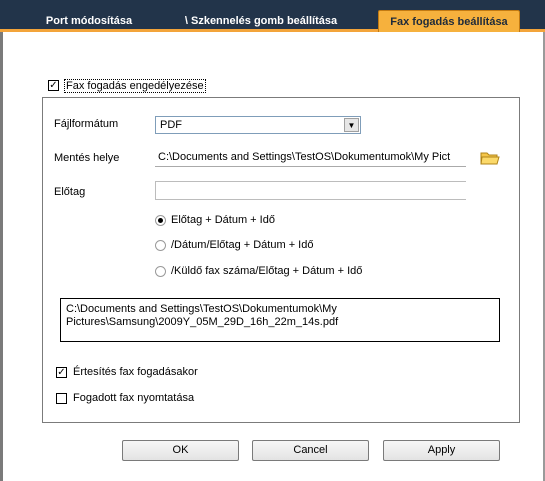 This screenshot has height=481, width=545. What do you see at coordinates (171, 125) in the screenshot?
I see `file-format-value: PDF` at bounding box center [171, 125].